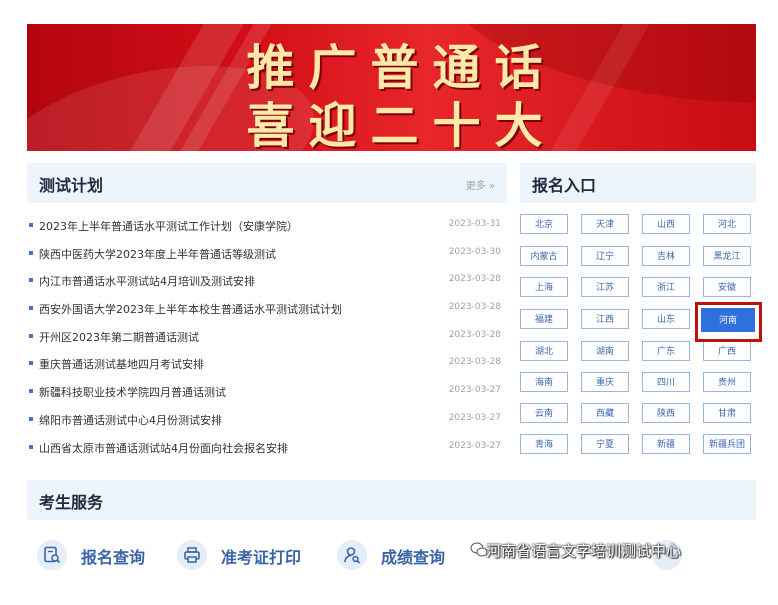  What do you see at coordinates (666, 287) in the screenshot?
I see `province-button: 浙江` at bounding box center [666, 287].